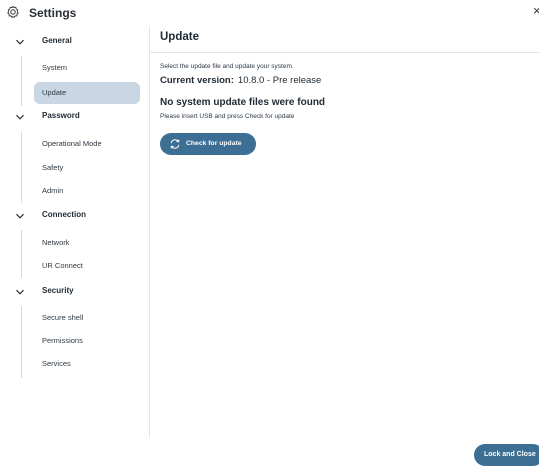 The width and height of the screenshot is (539, 468). What do you see at coordinates (87, 68) in the screenshot?
I see `sidebar-item-system: System` at bounding box center [87, 68].